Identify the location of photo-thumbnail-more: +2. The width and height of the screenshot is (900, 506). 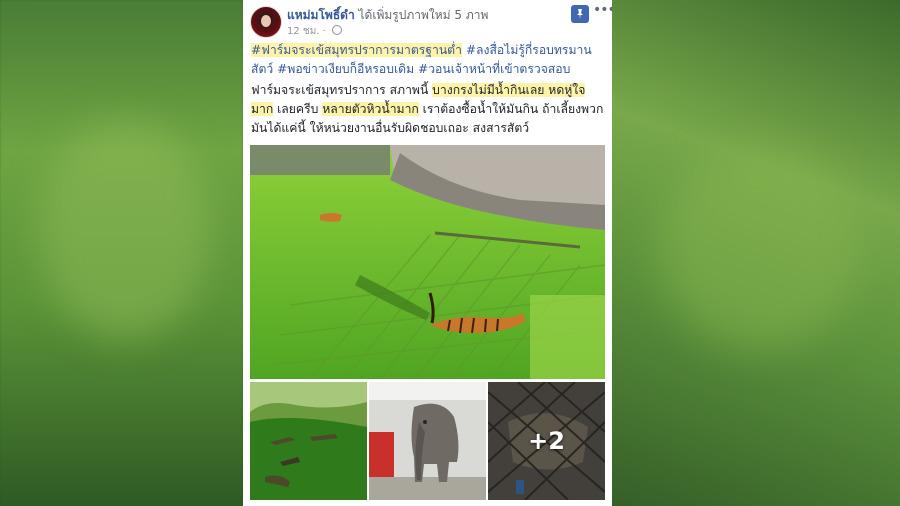
(546, 441).